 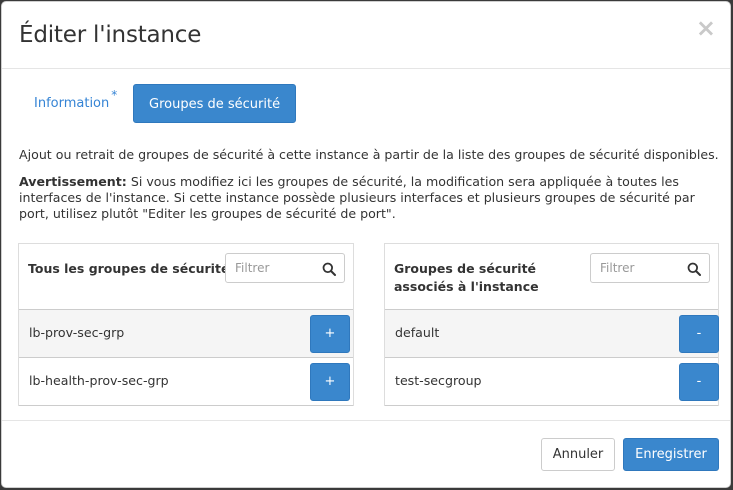 What do you see at coordinates (578, 454) in the screenshot?
I see `cancel-button: Annuler` at bounding box center [578, 454].